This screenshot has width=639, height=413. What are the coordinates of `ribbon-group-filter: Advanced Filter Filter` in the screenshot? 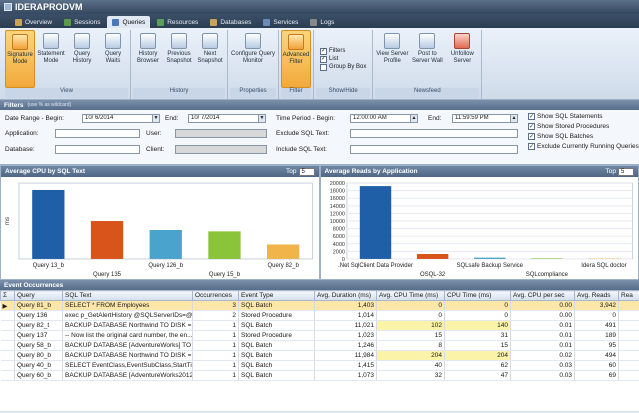 It's located at (296, 64).